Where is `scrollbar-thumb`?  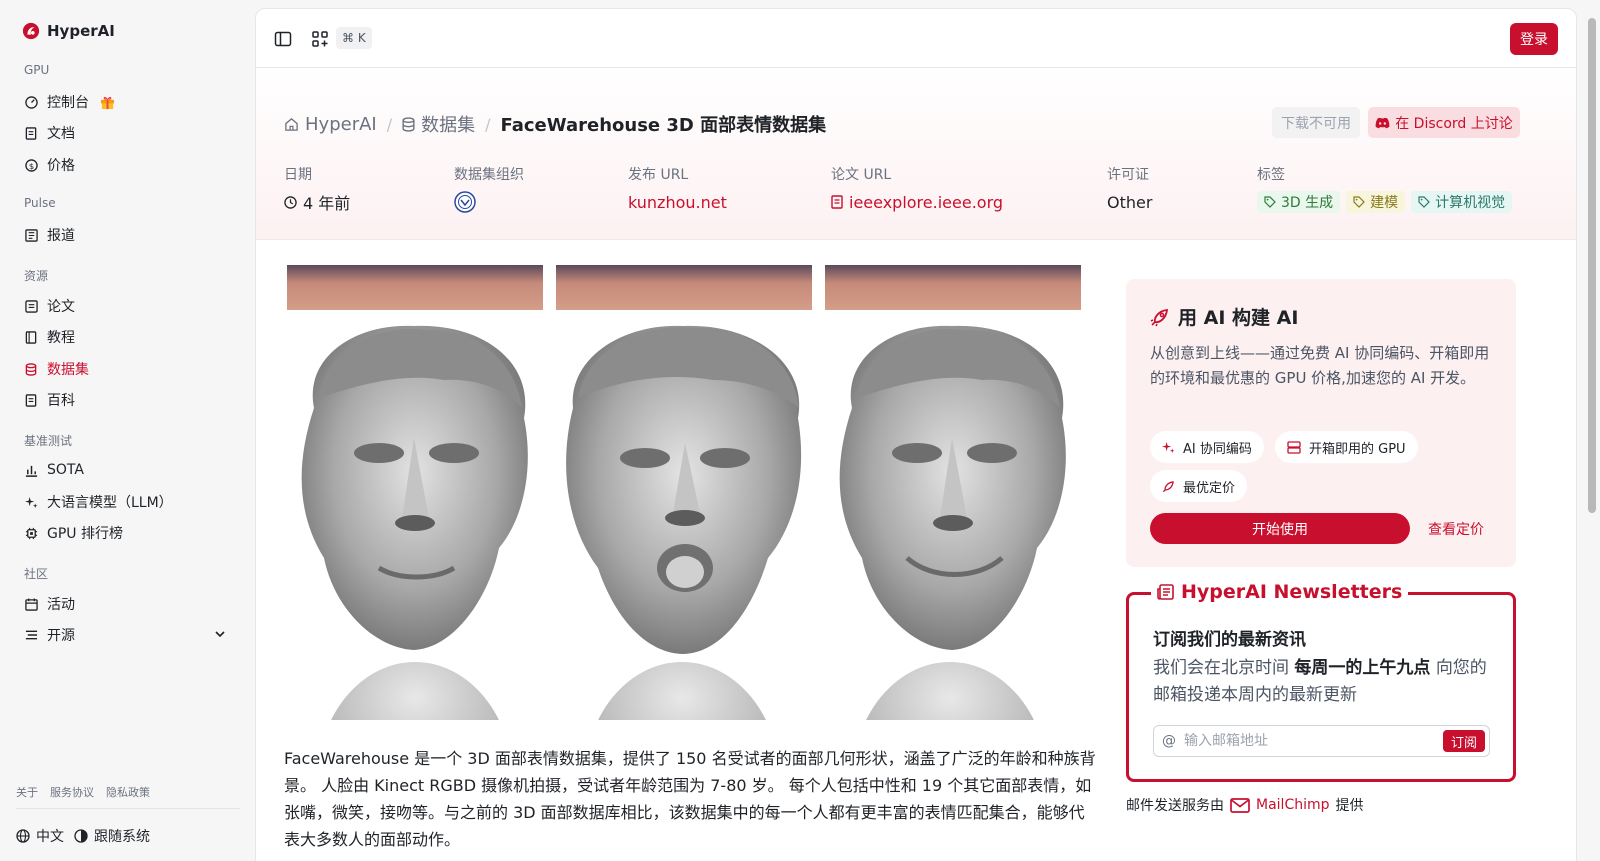 scrollbar-thumb is located at coordinates (1592, 265).